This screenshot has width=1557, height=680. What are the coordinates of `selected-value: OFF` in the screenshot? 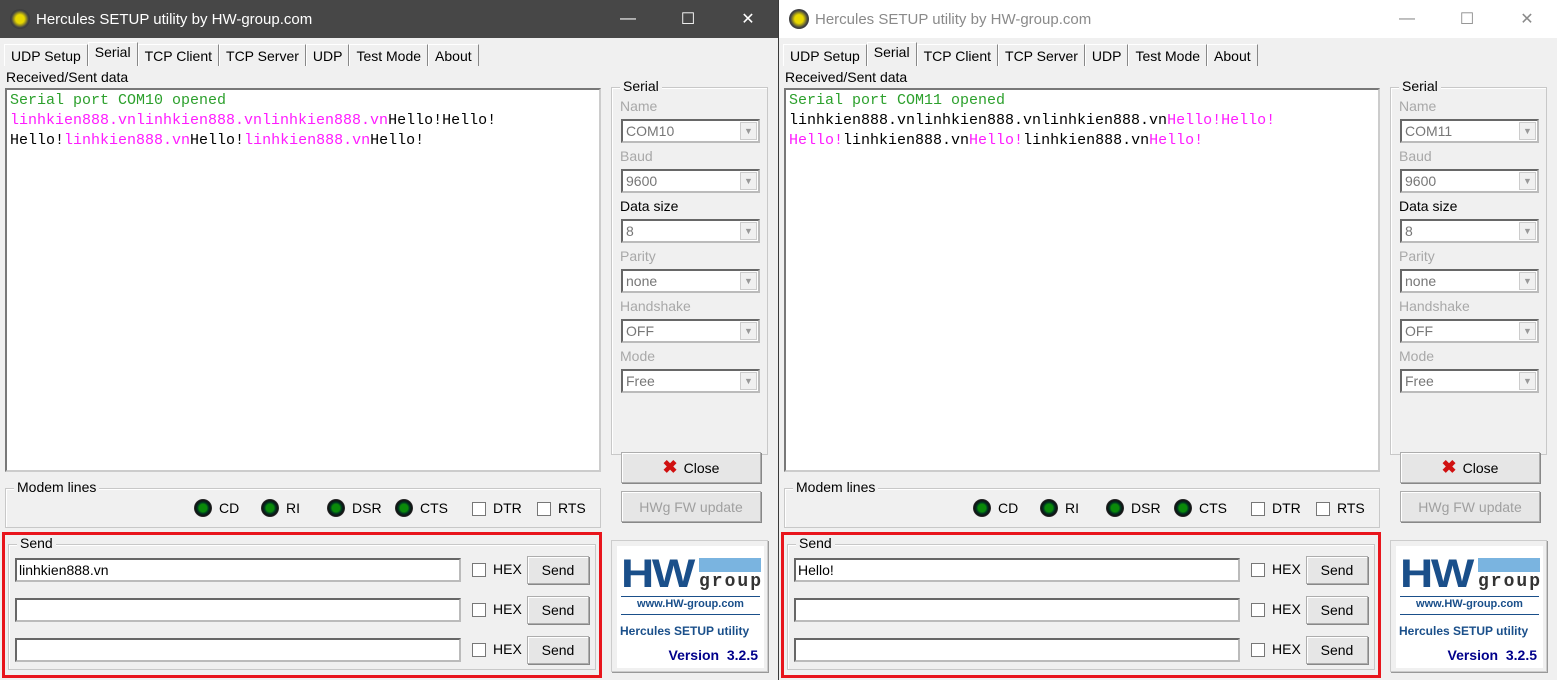 It's located at (640, 331).